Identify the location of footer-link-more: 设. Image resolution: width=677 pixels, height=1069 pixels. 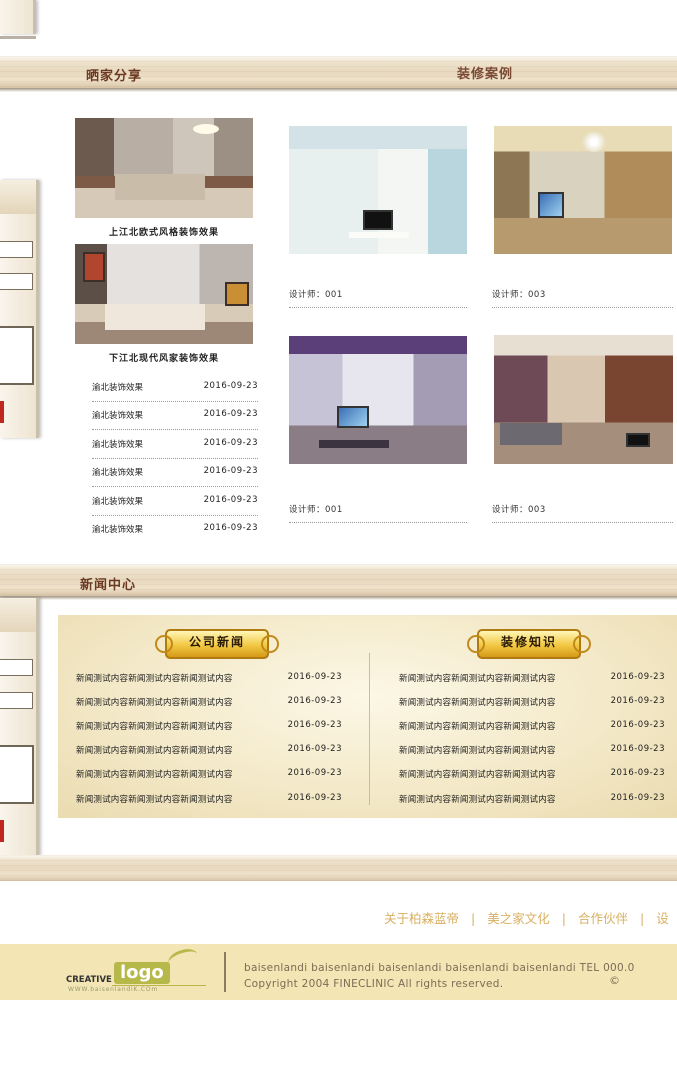
(662, 918).